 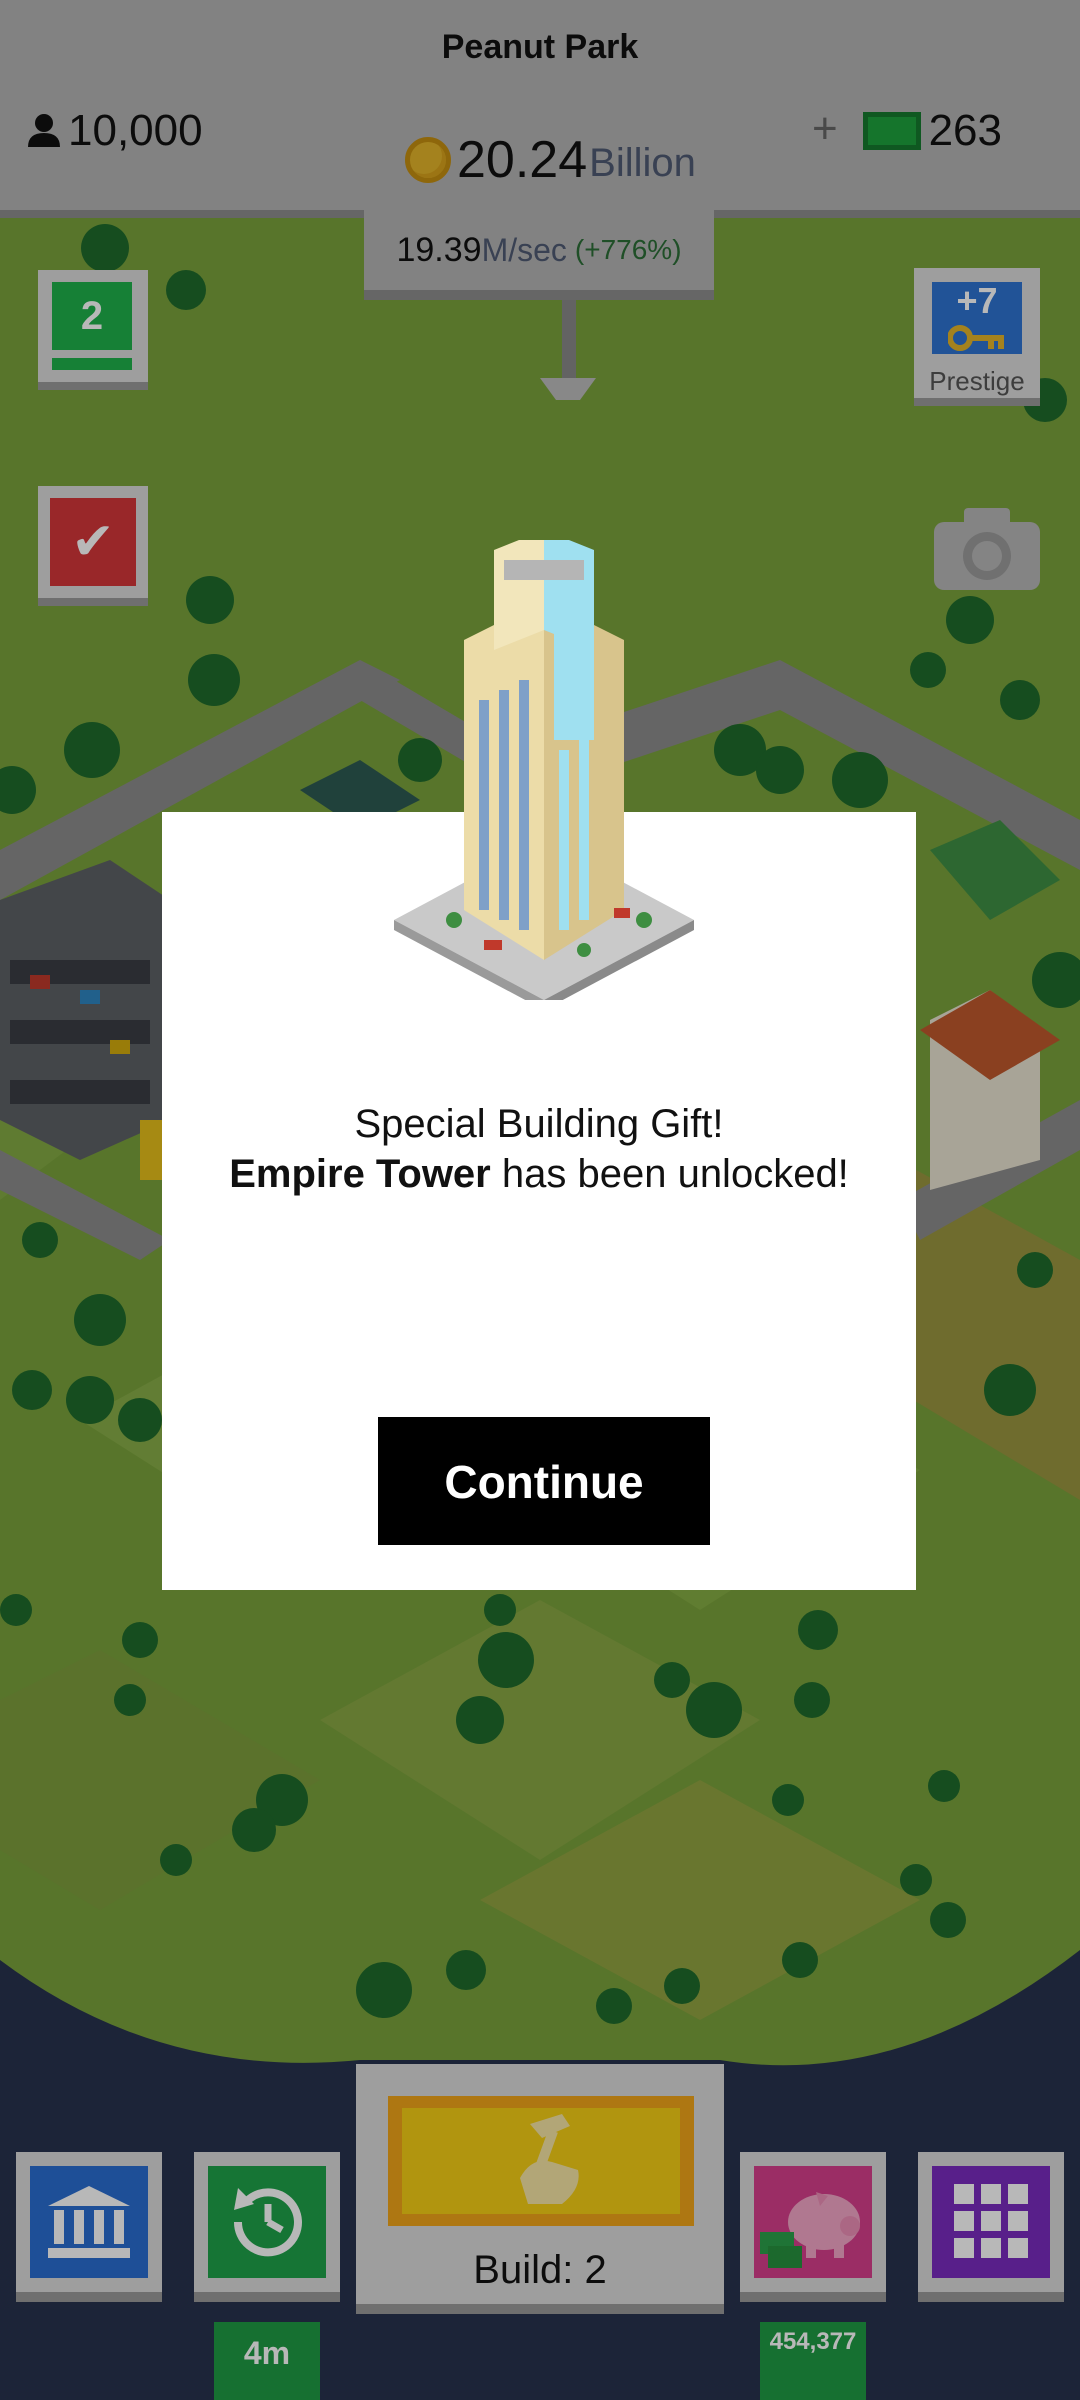 What do you see at coordinates (540, 2270) in the screenshot?
I see `build-count-label: Build: 2` at bounding box center [540, 2270].